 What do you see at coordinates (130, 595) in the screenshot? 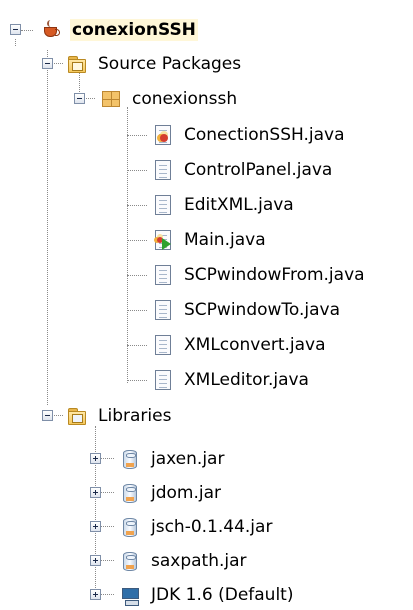
I see `jdk-icon` at bounding box center [130, 595].